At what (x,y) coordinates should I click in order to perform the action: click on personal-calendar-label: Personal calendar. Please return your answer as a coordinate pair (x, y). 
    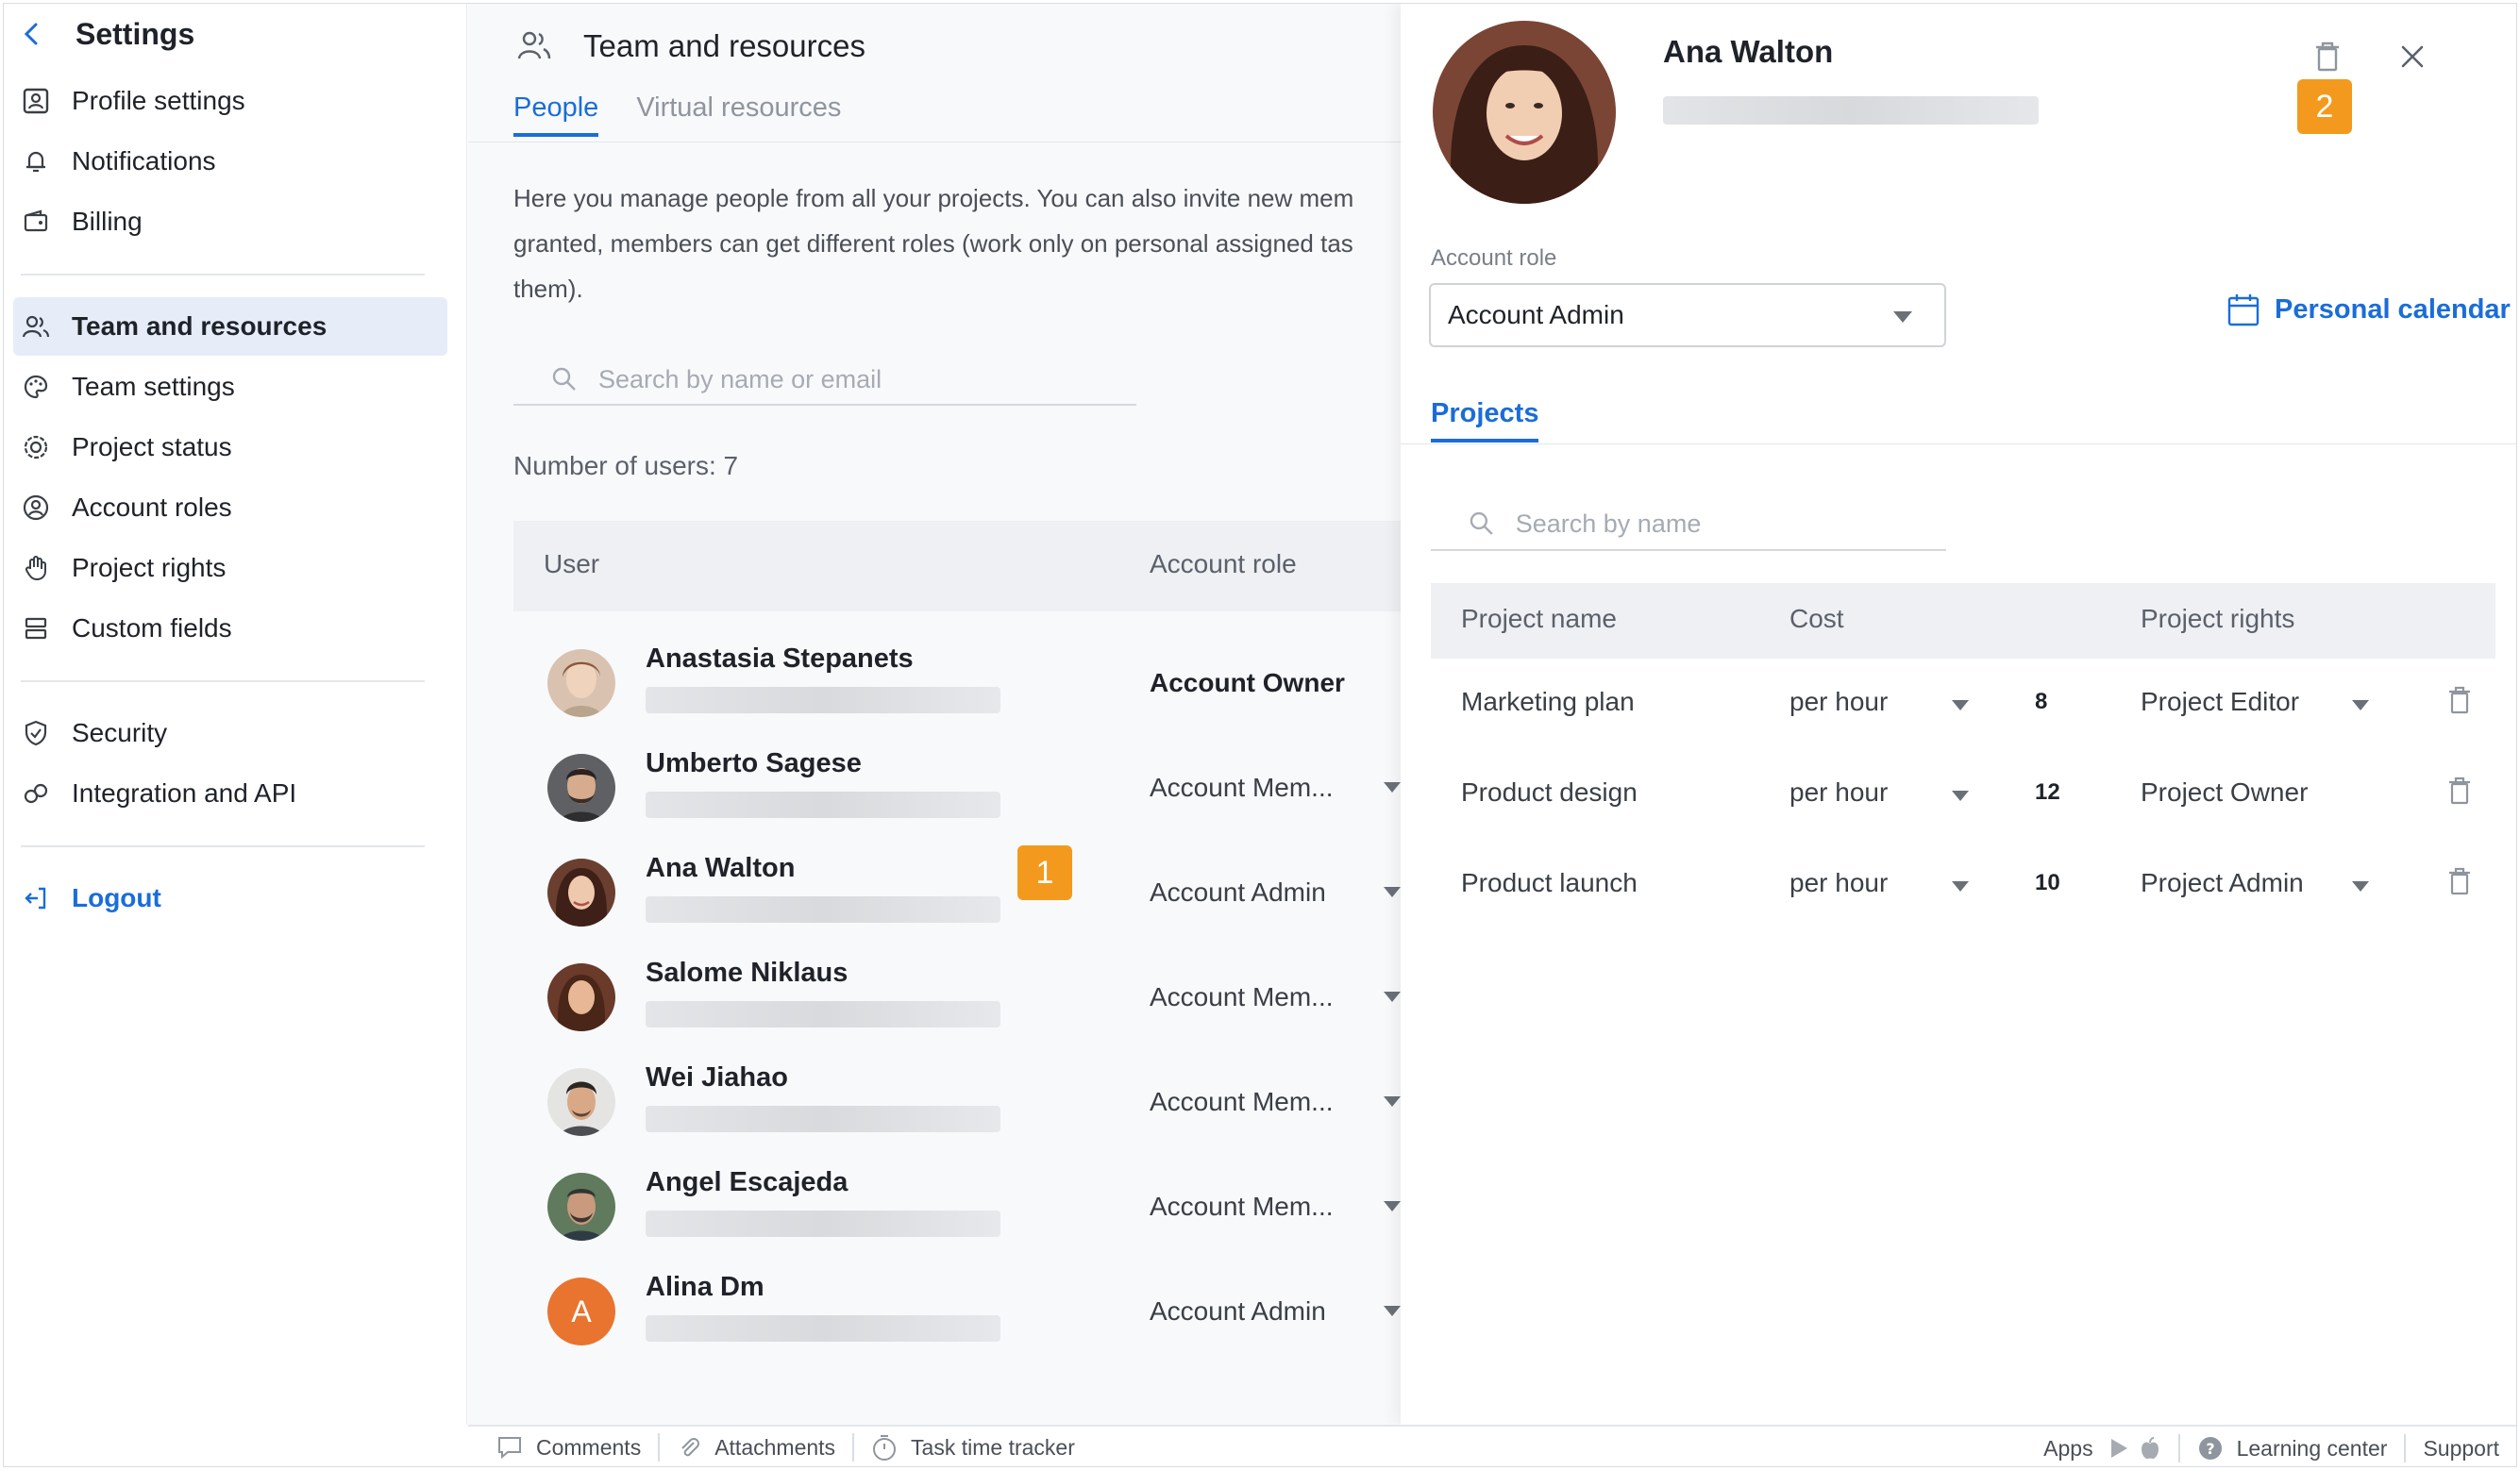
    Looking at the image, I should click on (2393, 309).